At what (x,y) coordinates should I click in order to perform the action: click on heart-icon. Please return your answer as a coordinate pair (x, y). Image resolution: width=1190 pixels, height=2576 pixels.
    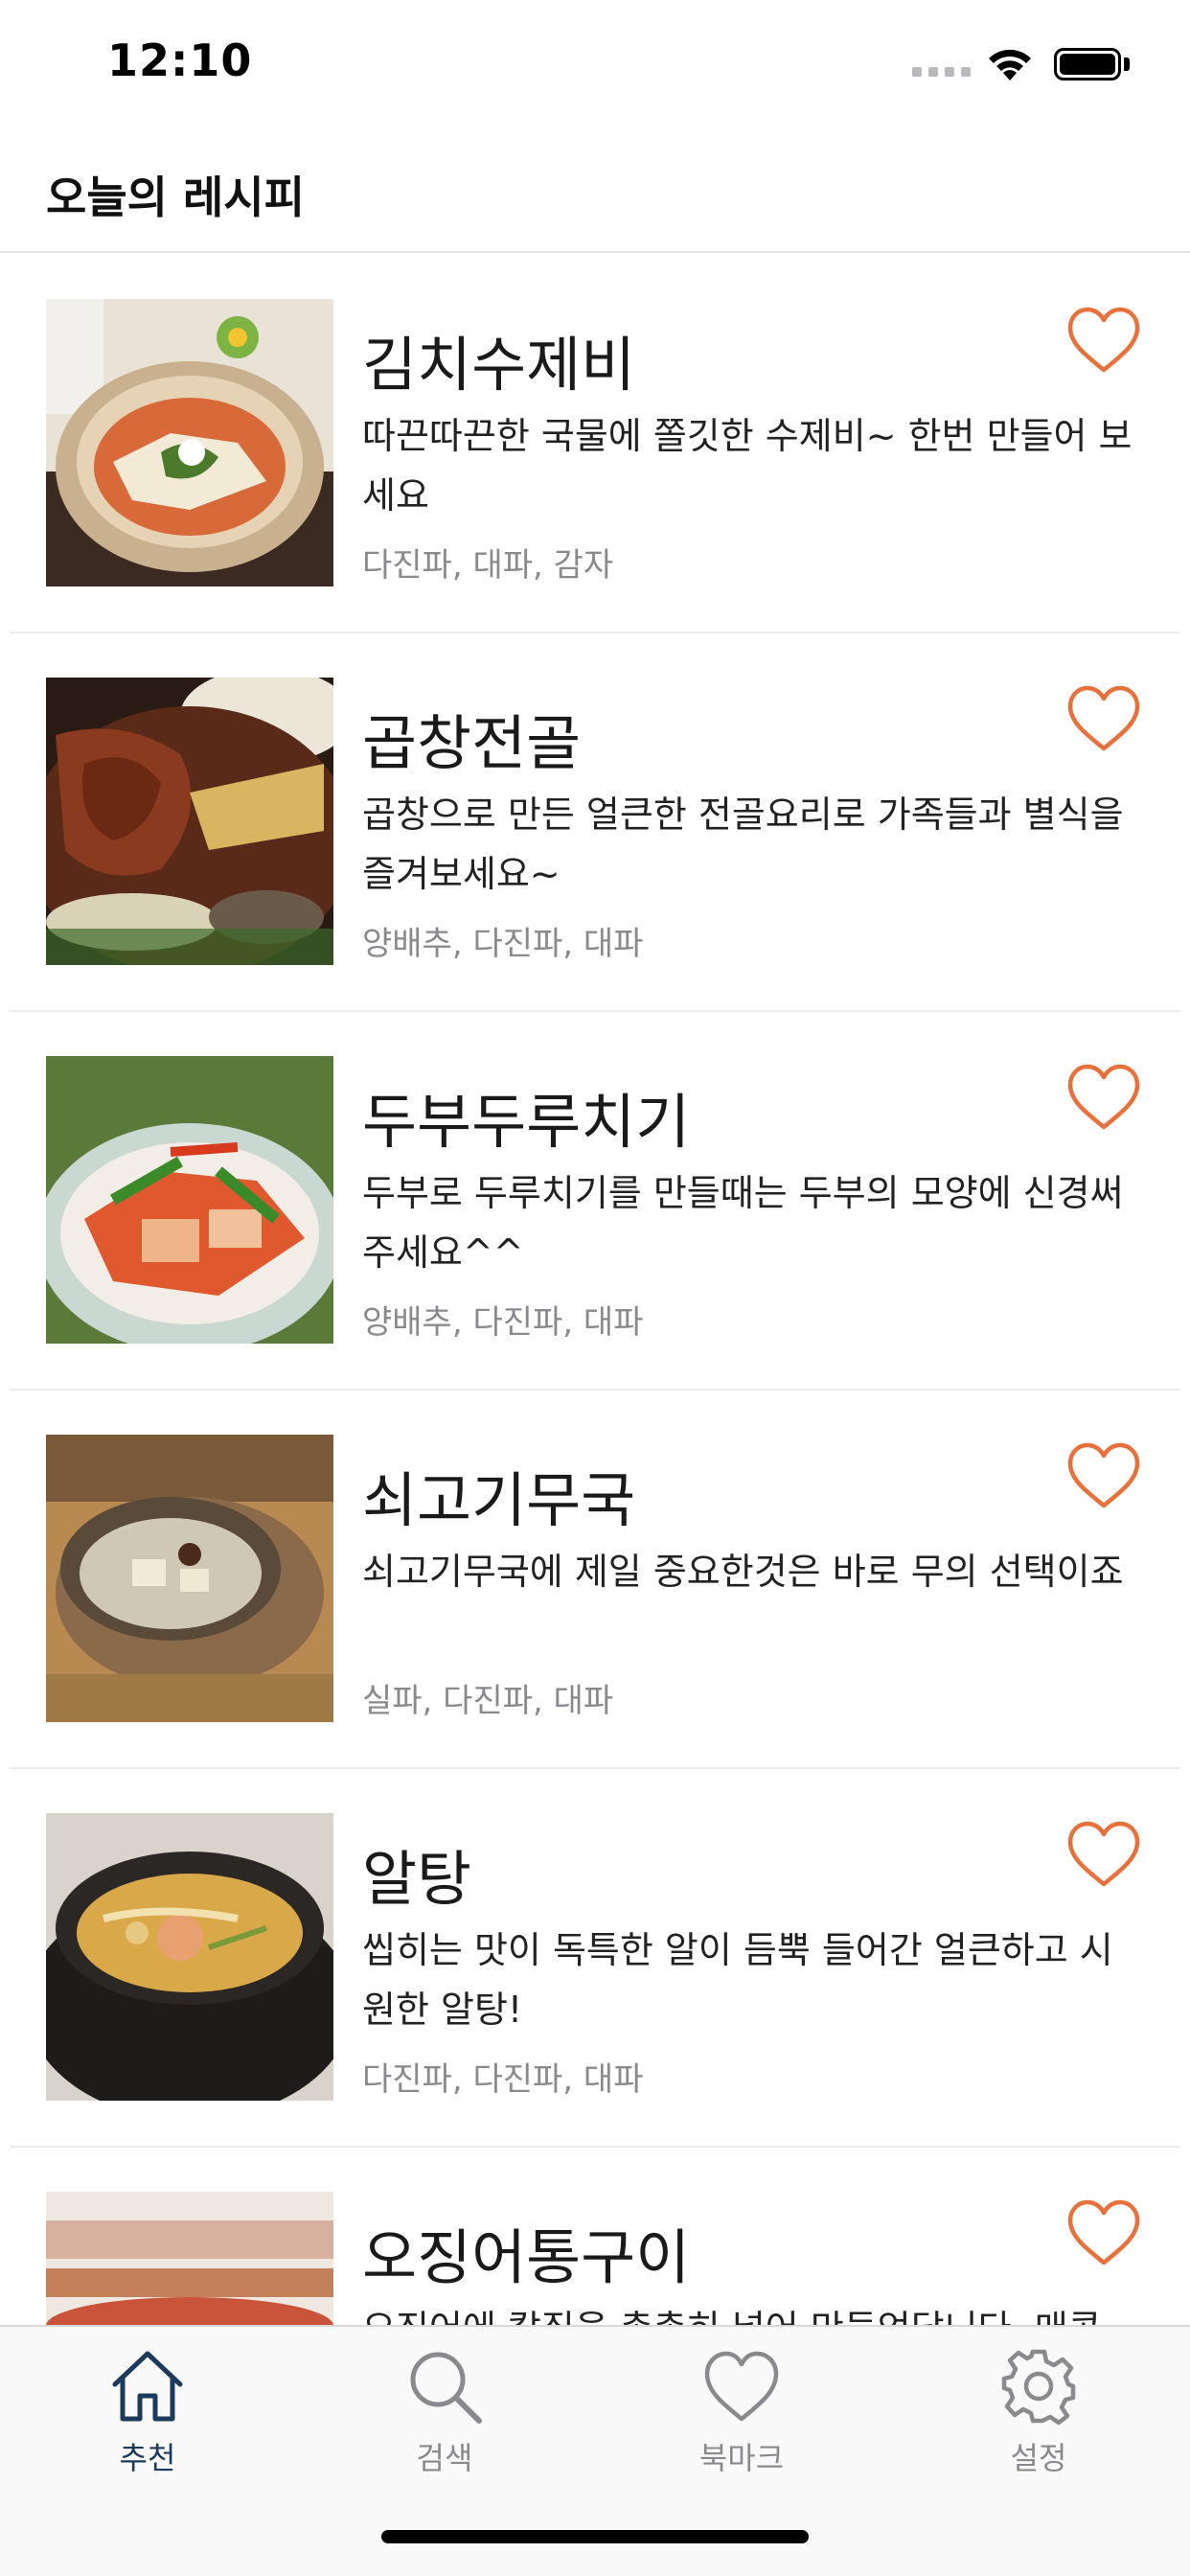
    Looking at the image, I should click on (742, 2386).